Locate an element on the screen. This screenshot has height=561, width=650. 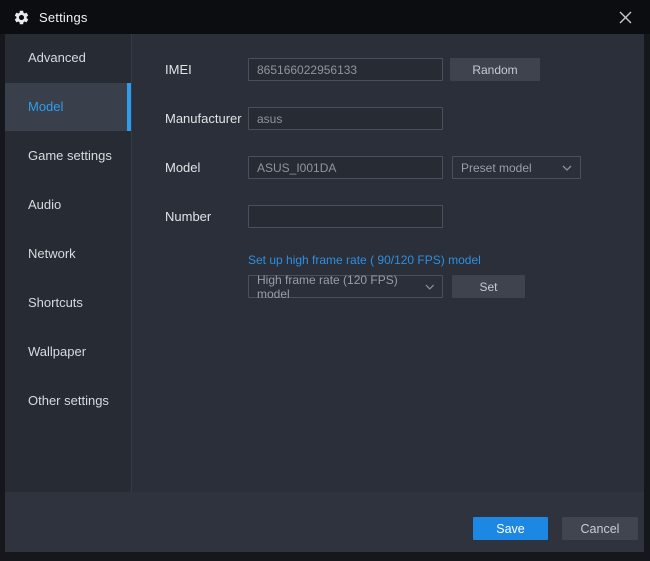
close-icon is located at coordinates (625, 17).